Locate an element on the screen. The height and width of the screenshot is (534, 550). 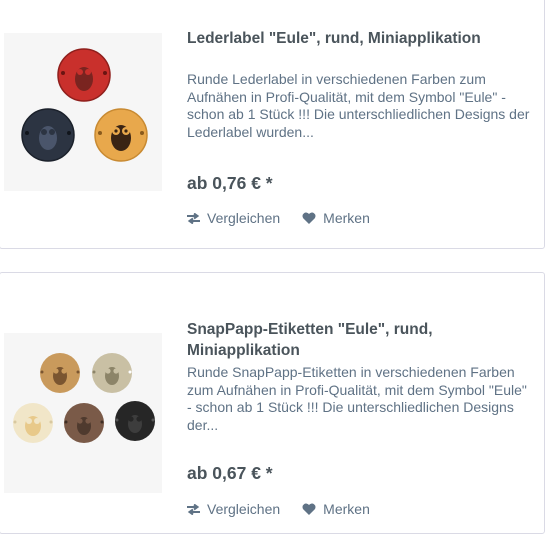
black-owl-label is located at coordinates (135, 421).